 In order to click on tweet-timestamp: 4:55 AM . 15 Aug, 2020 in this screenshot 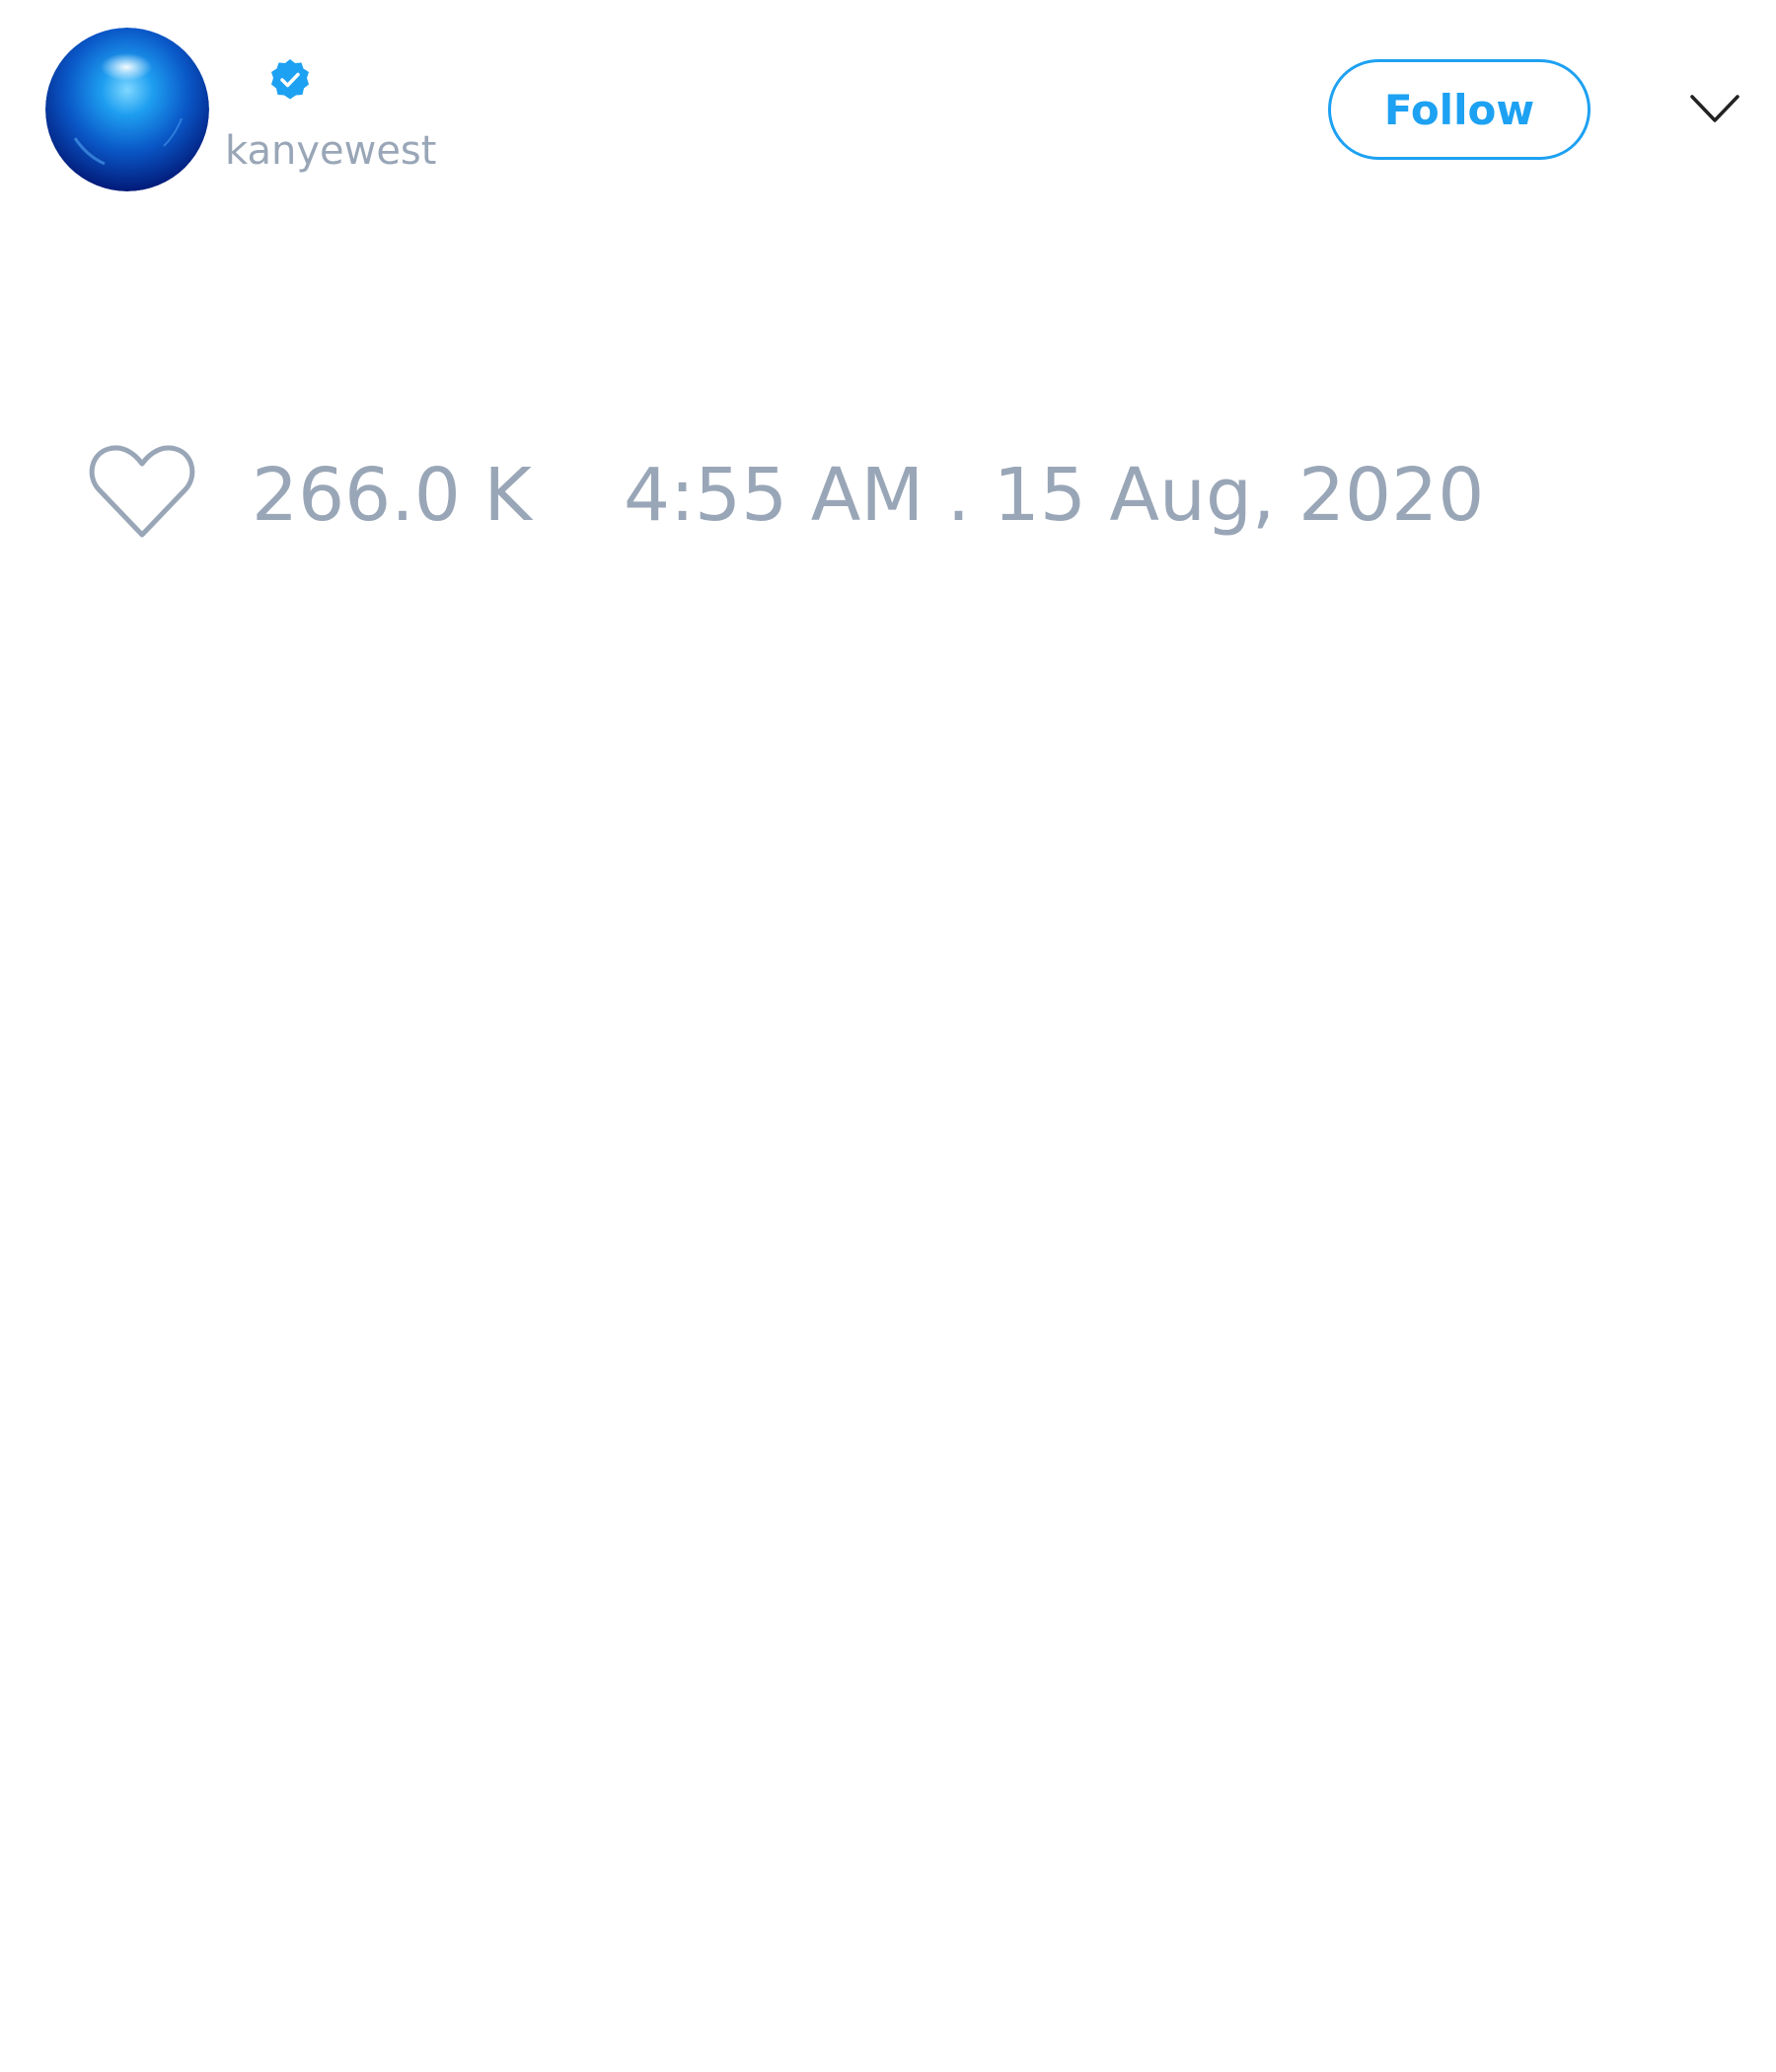, I will do `click(1054, 496)`.